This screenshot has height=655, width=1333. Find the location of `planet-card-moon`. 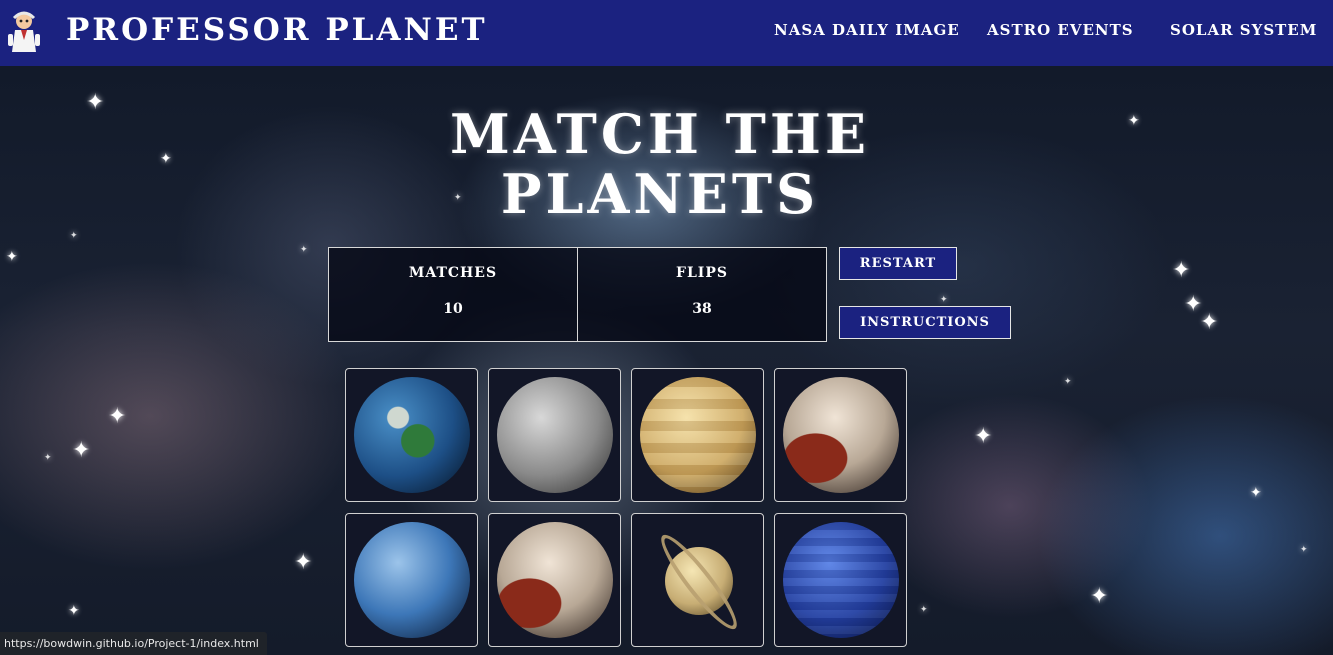

planet-card-moon is located at coordinates (554, 435).